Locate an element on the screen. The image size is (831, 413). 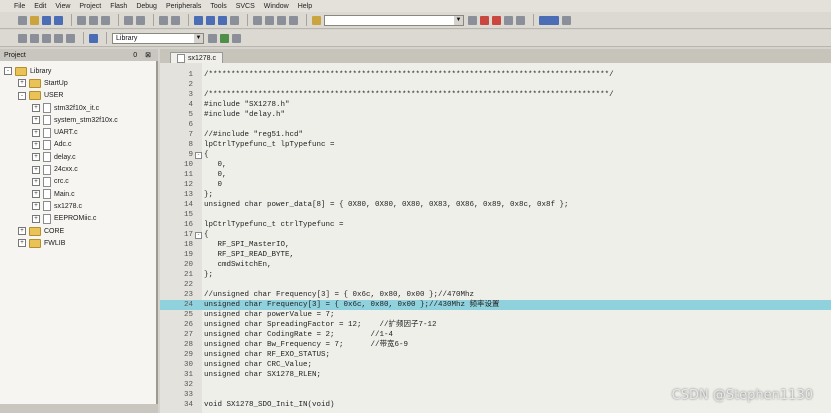
code-line: 4 #include "SX1278.h" is located at coordinates (495, 105).